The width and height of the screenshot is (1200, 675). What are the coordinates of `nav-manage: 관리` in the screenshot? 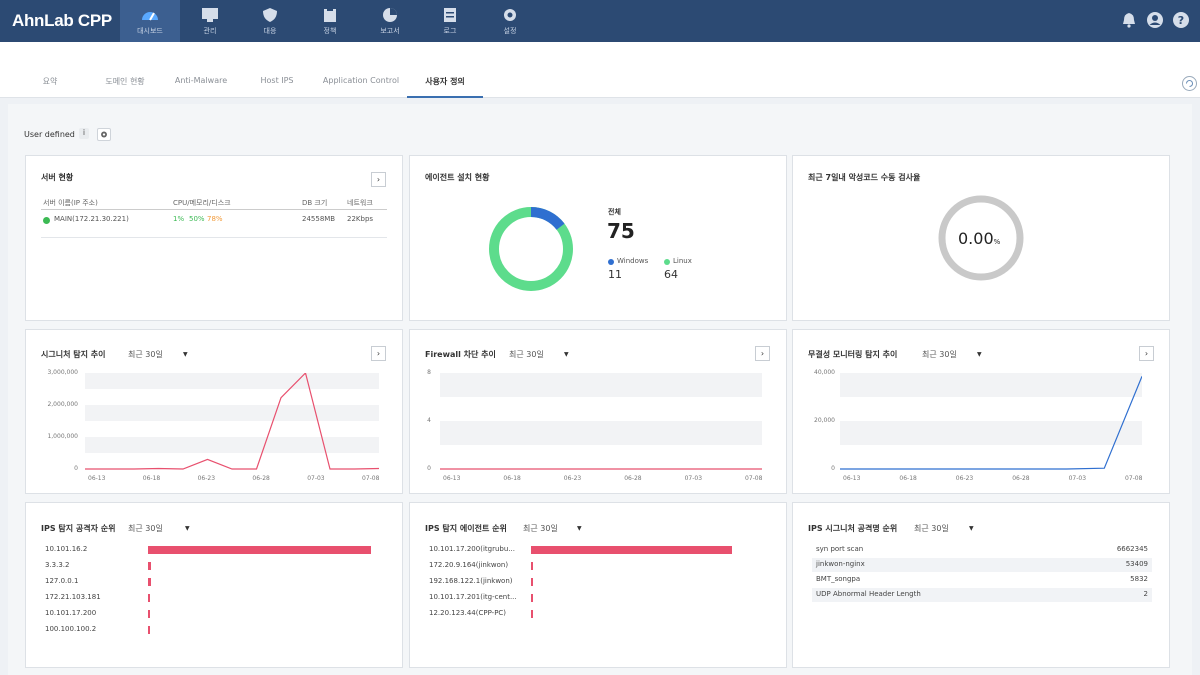 It's located at (210, 21).